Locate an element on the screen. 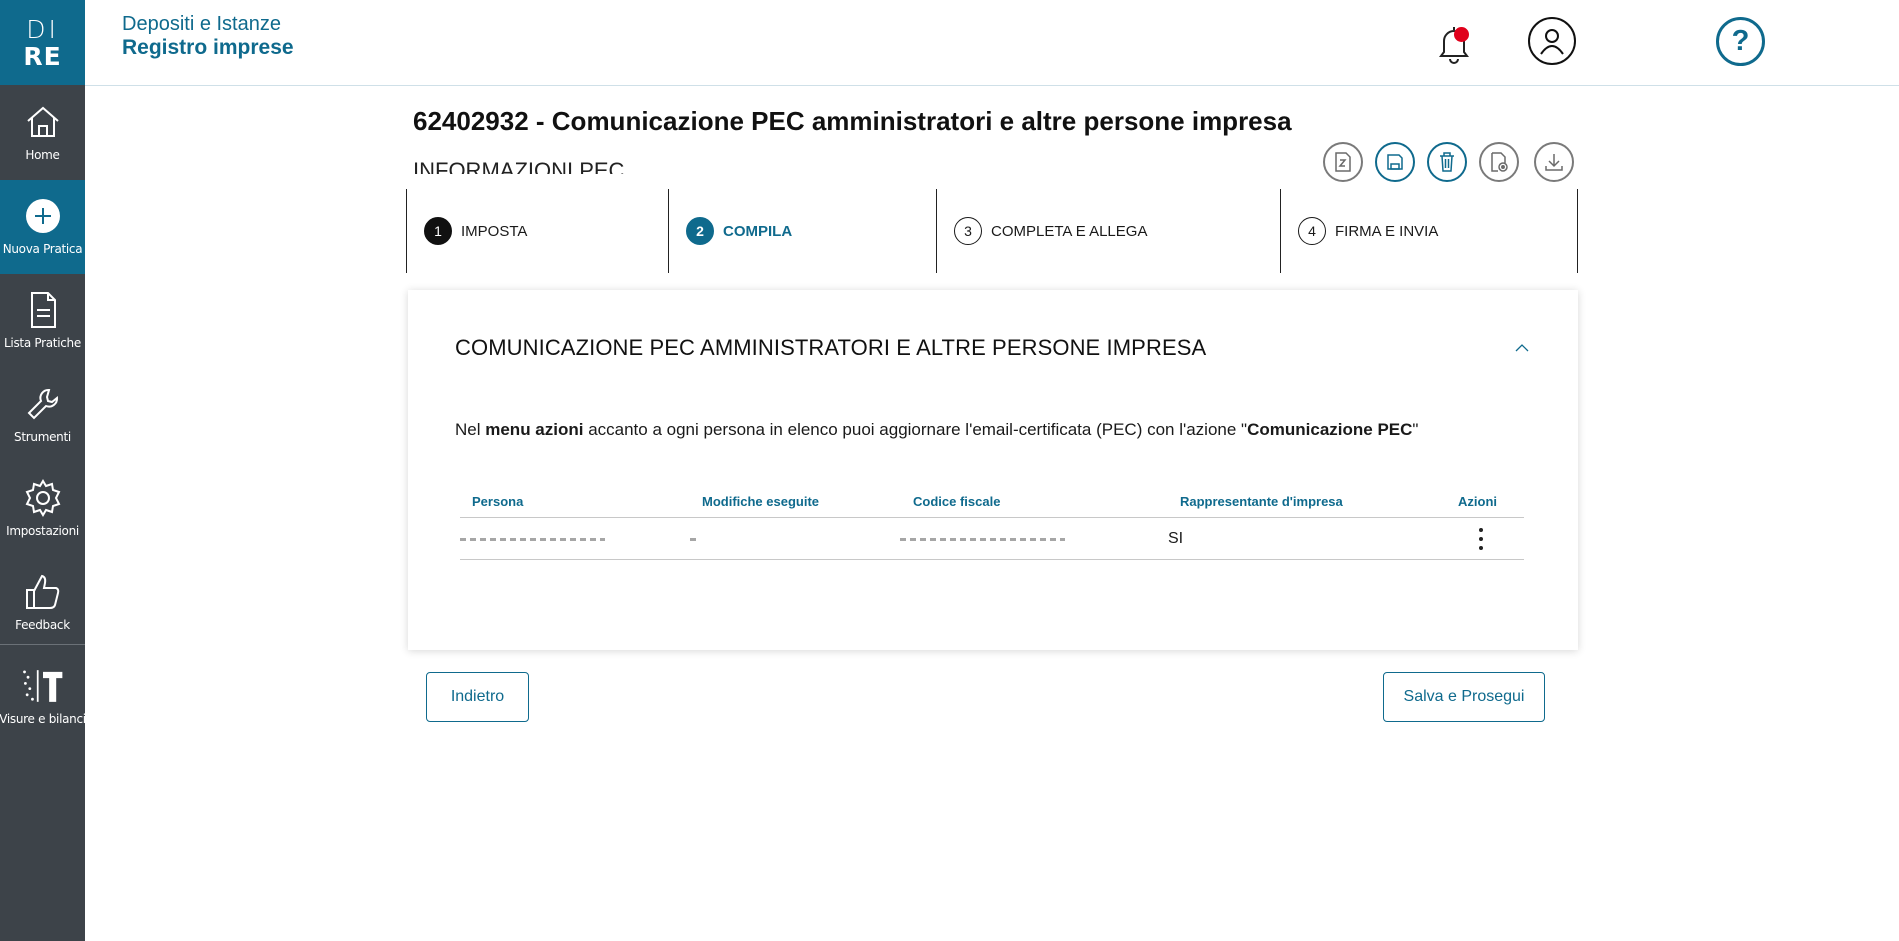 Image resolution: width=1899 pixels, height=941 pixels. save-icon is located at coordinates (1395, 162).